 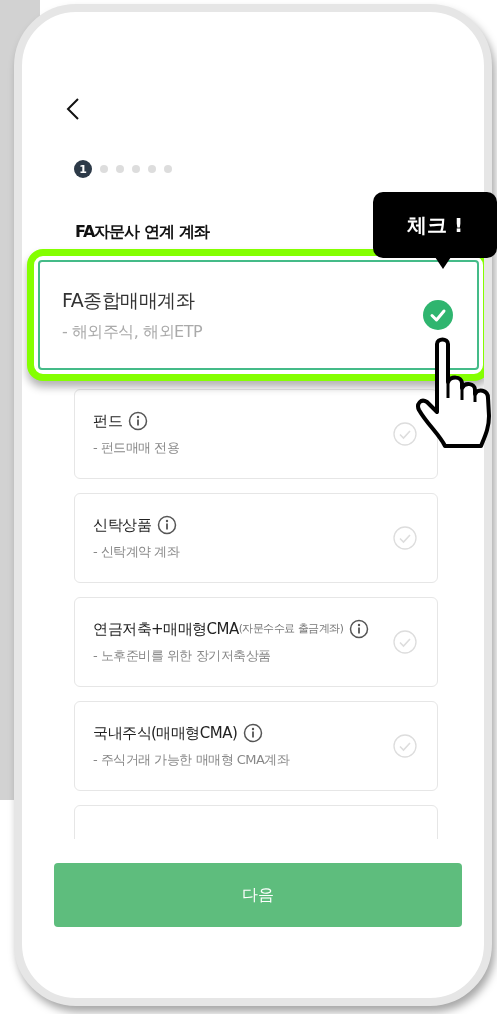 What do you see at coordinates (191, 760) in the screenshot?
I see `account-description: - 주식거래 가능한 매매형 CMA계좌` at bounding box center [191, 760].